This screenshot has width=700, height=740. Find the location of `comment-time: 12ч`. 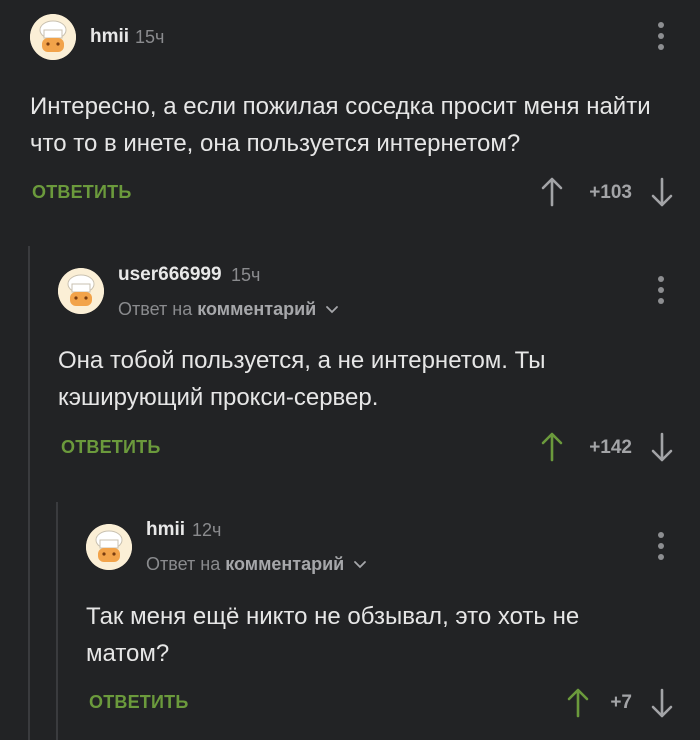

comment-time: 12ч is located at coordinates (207, 530).